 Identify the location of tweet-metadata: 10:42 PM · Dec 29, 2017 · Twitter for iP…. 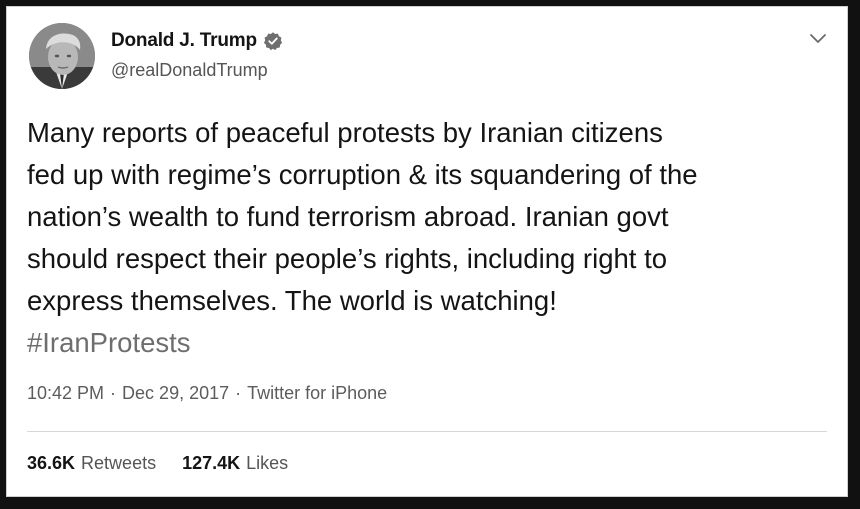
(207, 393).